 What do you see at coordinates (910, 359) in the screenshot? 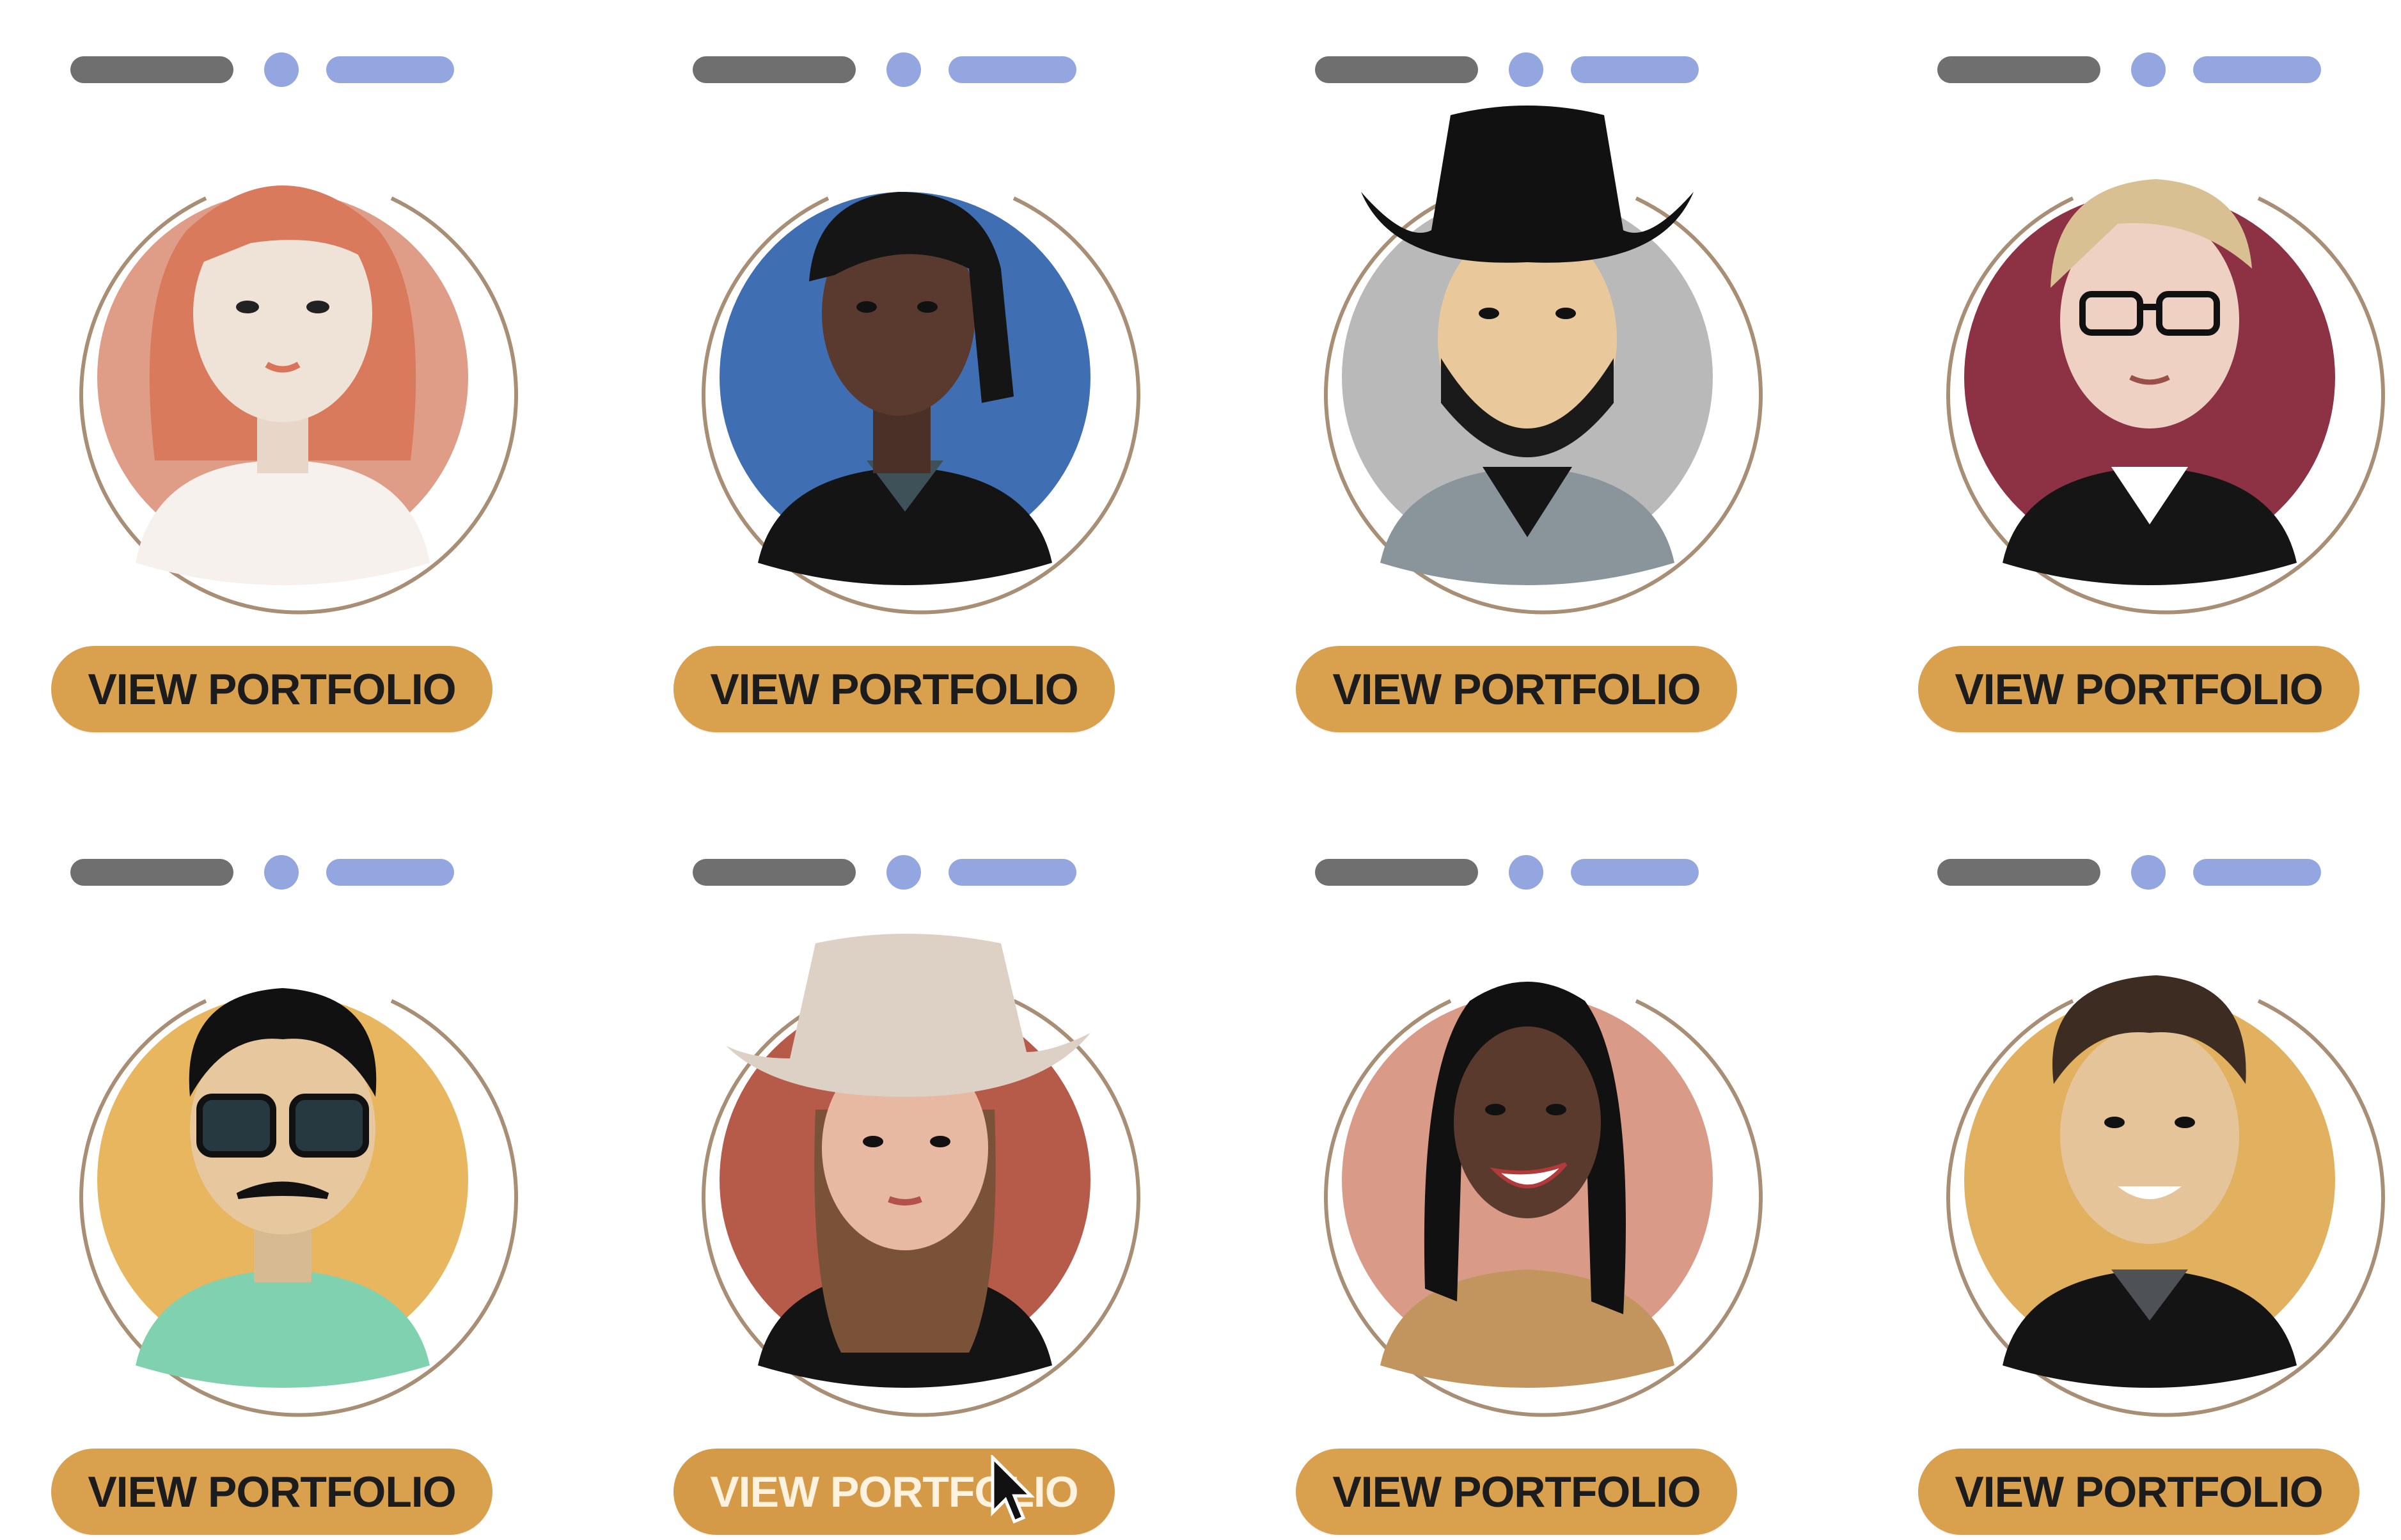
I see `avatar-dreadlocks-man` at bounding box center [910, 359].